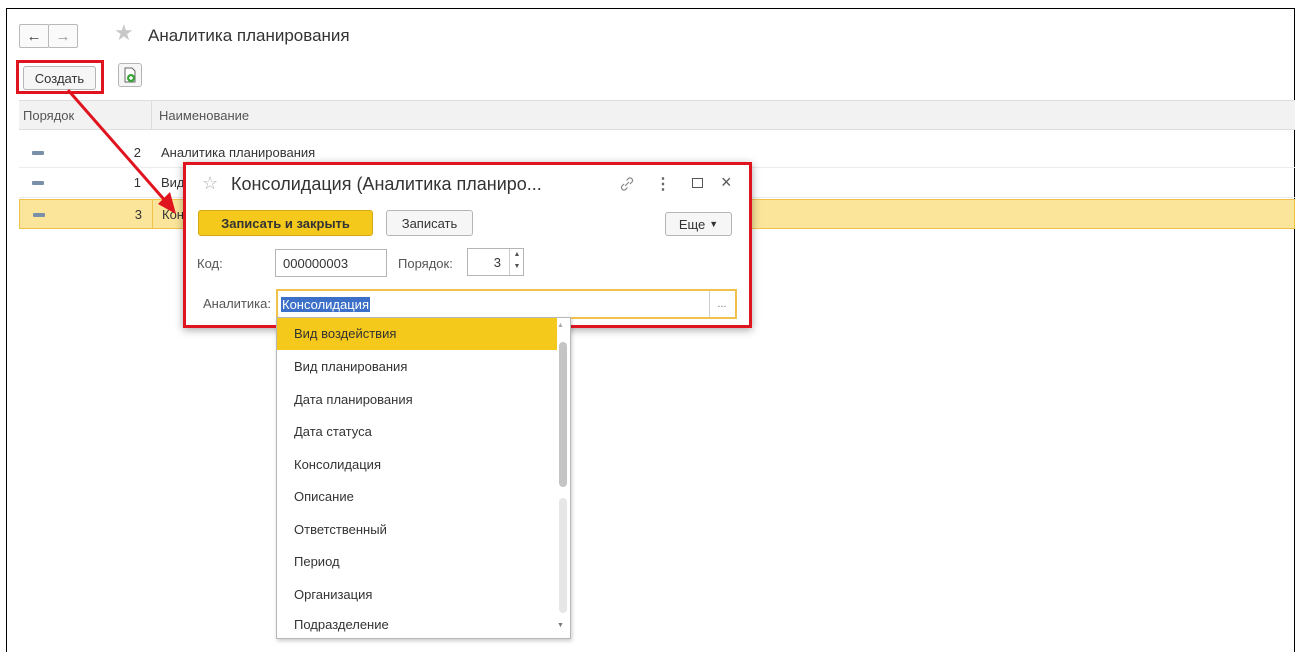 The height and width of the screenshot is (652, 1299). What do you see at coordinates (467, 245) in the screenshot?
I see `annotation-highlight-dialog` at bounding box center [467, 245].